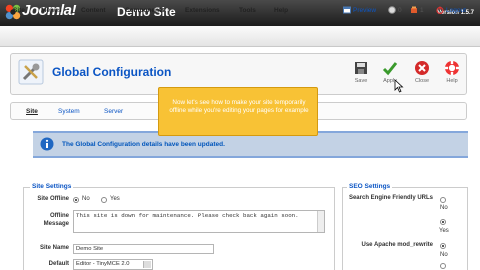 This screenshot has width=480, height=270. I want to click on messages-count: 0, so click(400, 10).